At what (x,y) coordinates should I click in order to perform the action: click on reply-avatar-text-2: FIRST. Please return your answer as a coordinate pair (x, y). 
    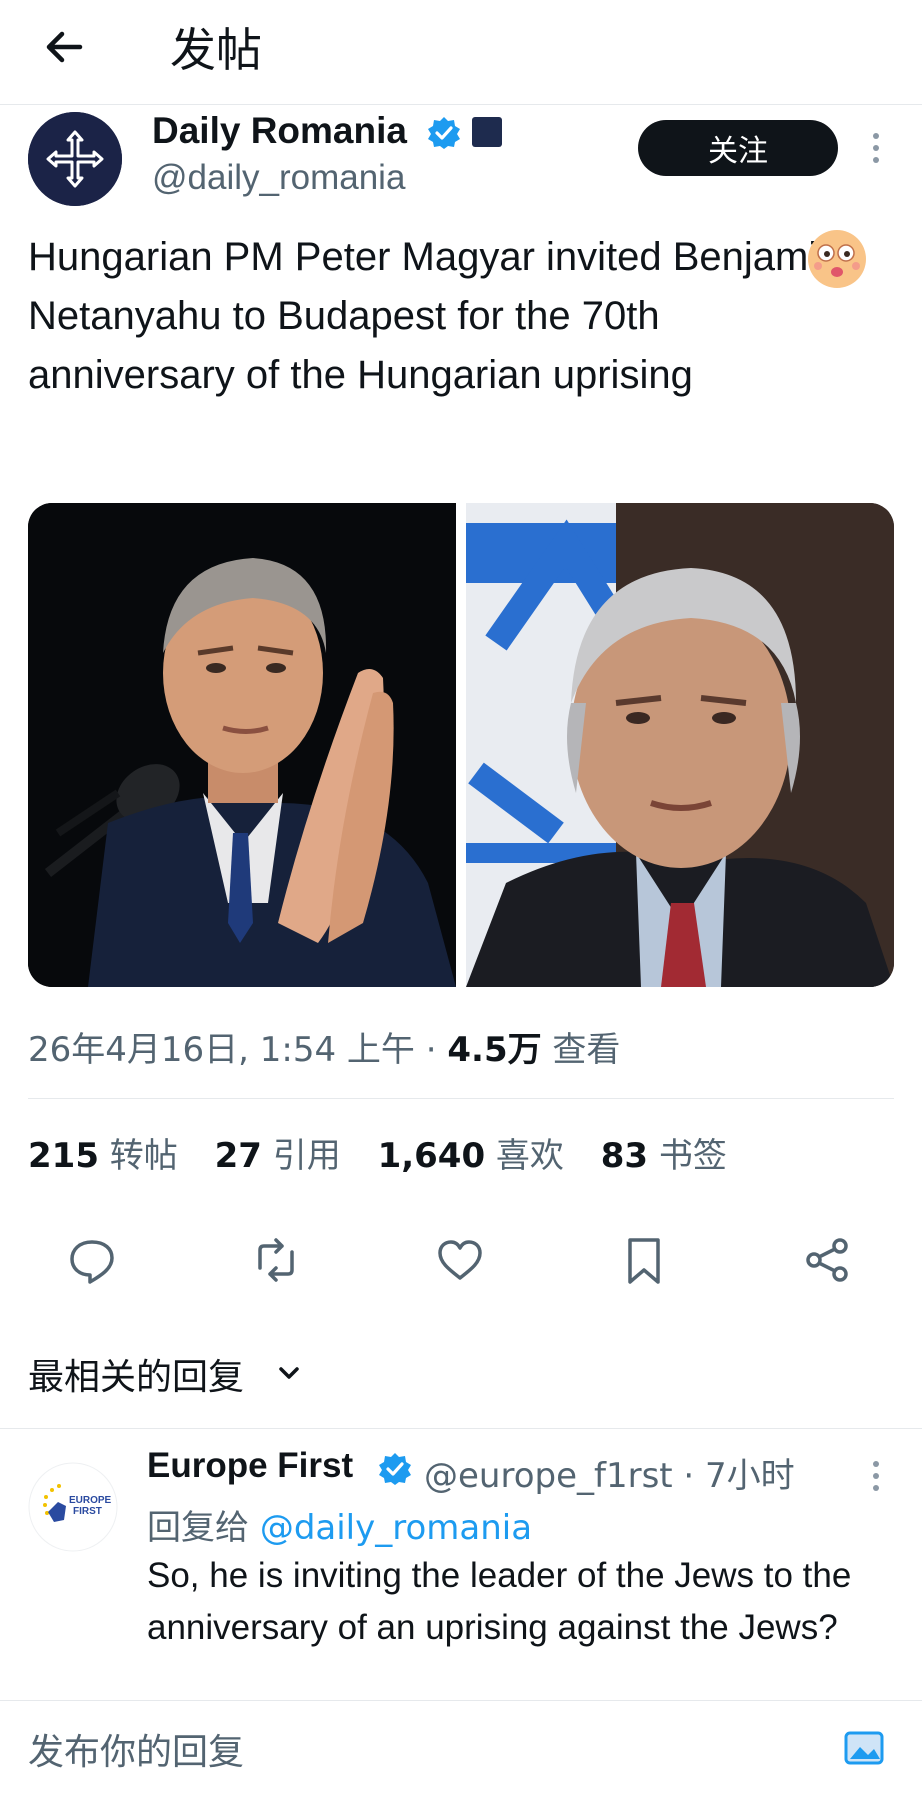
    Looking at the image, I should click on (87, 1511).